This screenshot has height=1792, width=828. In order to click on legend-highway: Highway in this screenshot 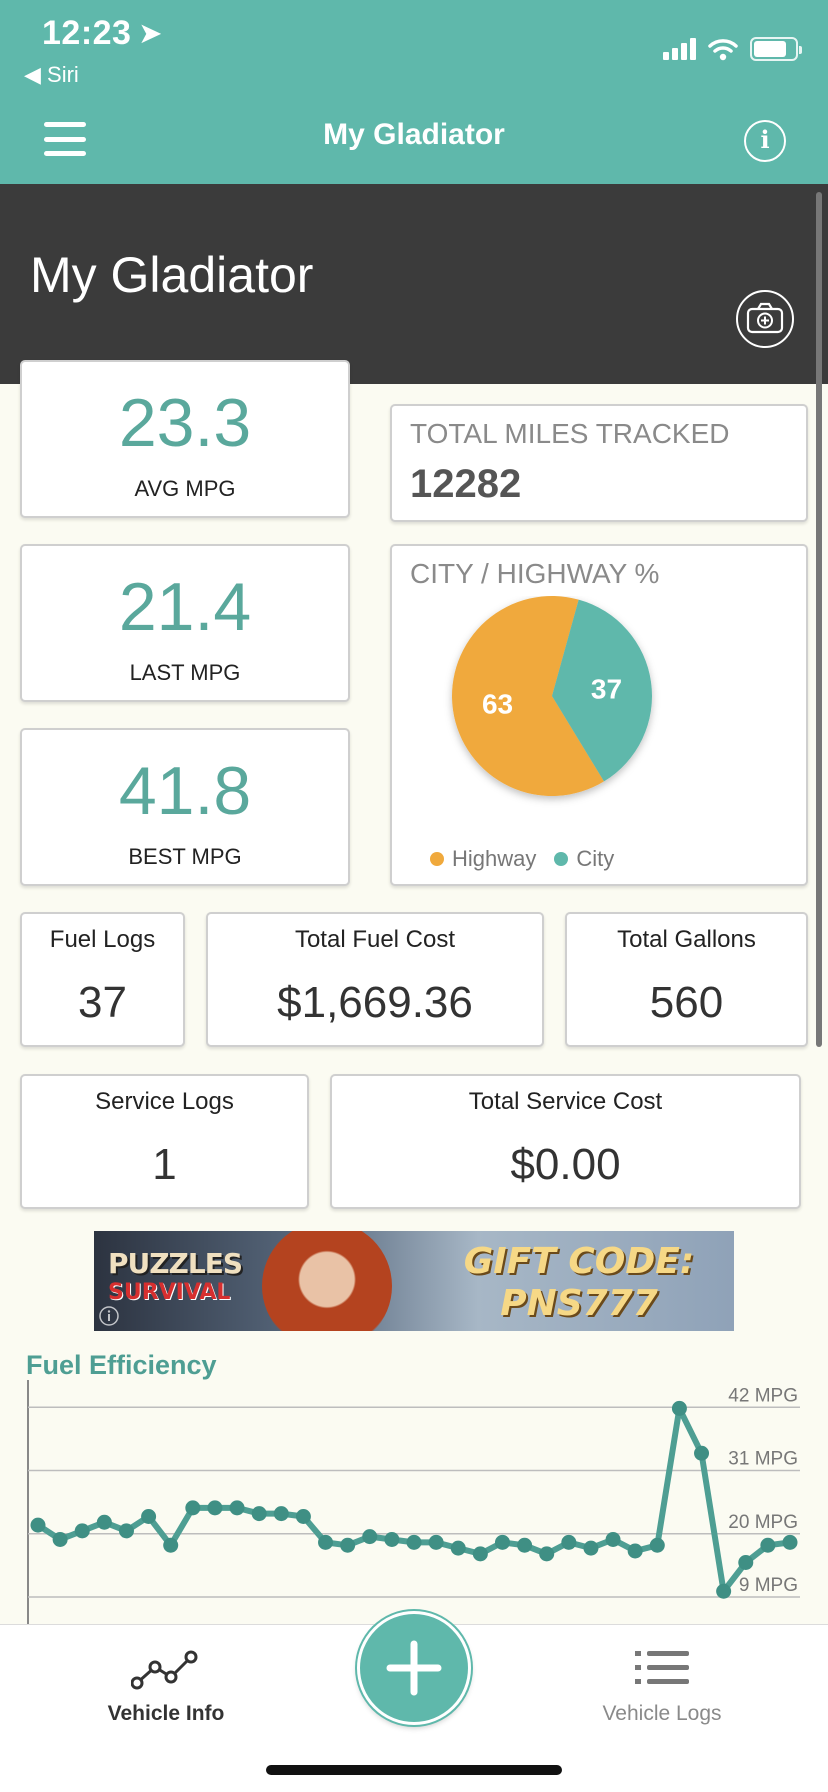, I will do `click(483, 859)`.